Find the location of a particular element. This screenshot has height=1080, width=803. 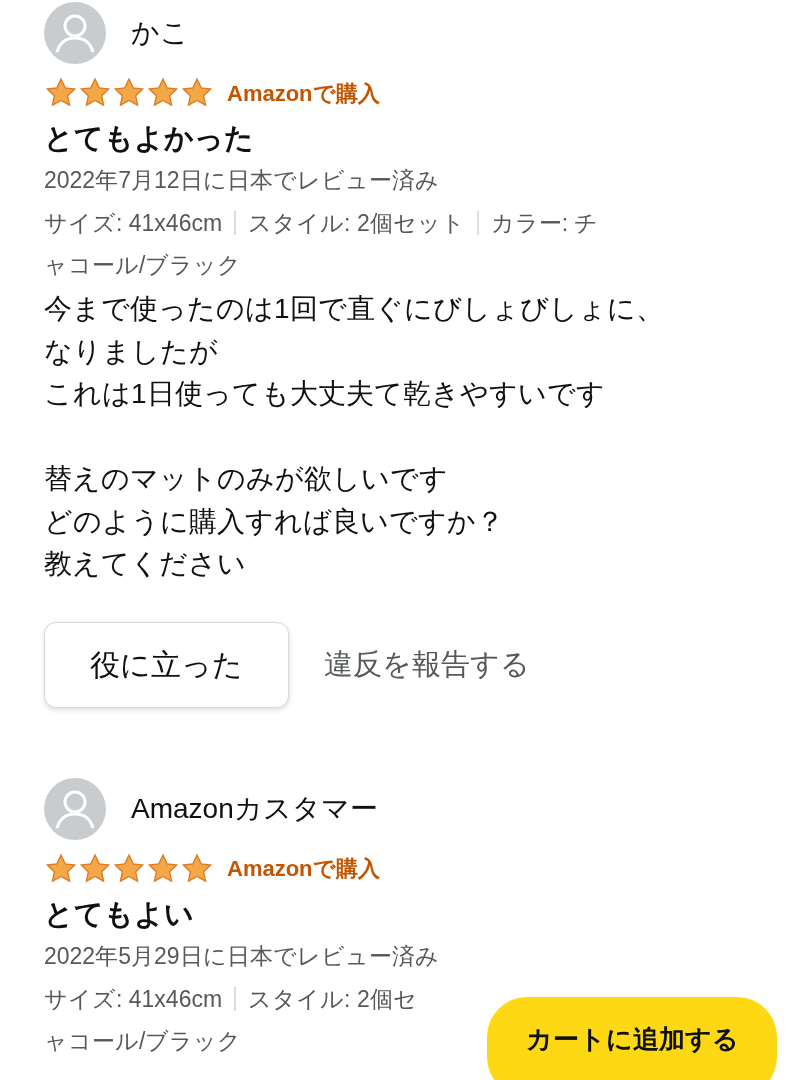

review-text: 教えてください is located at coordinates (145, 564).